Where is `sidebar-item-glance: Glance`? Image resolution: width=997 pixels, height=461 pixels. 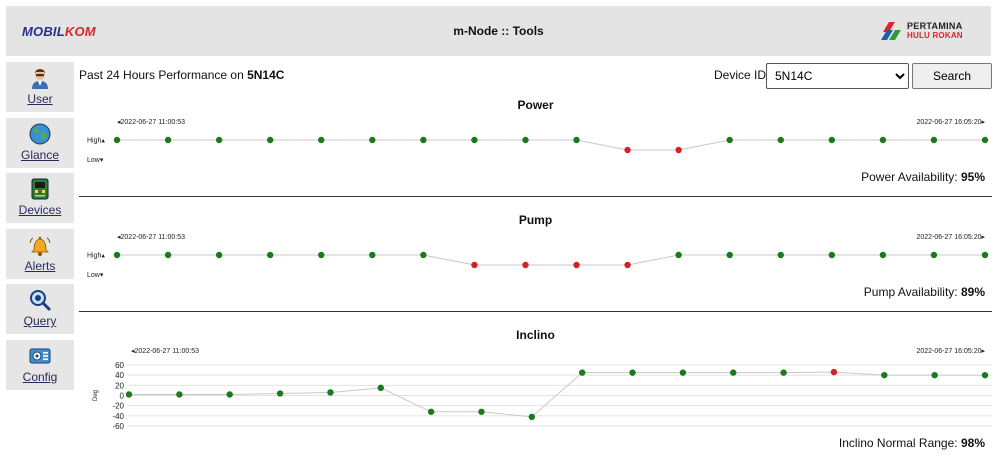 sidebar-item-glance: Glance is located at coordinates (40, 142).